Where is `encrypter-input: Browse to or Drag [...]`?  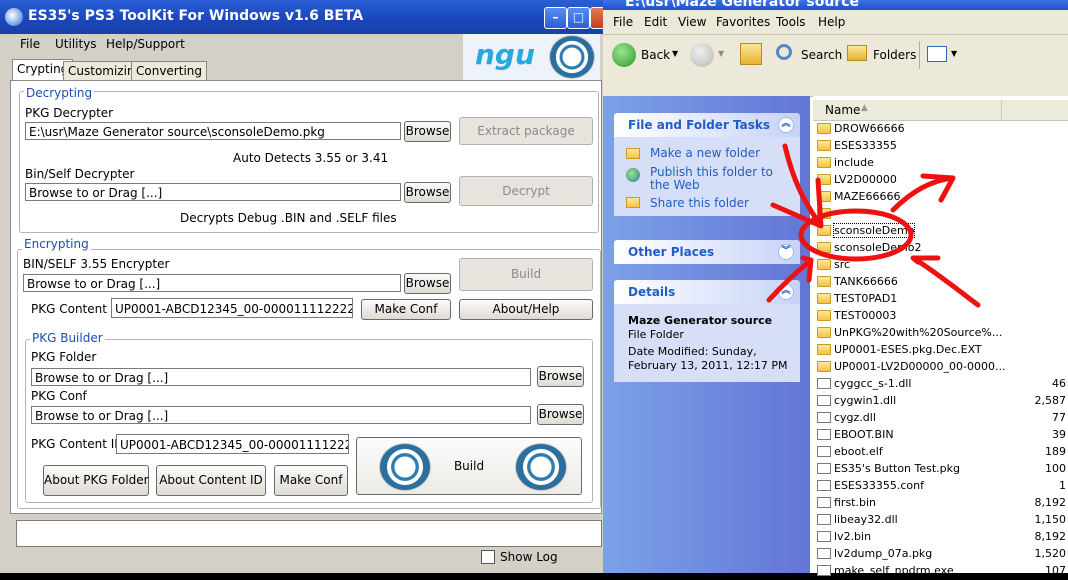 encrypter-input: Browse to or Drag [...] is located at coordinates (212, 283).